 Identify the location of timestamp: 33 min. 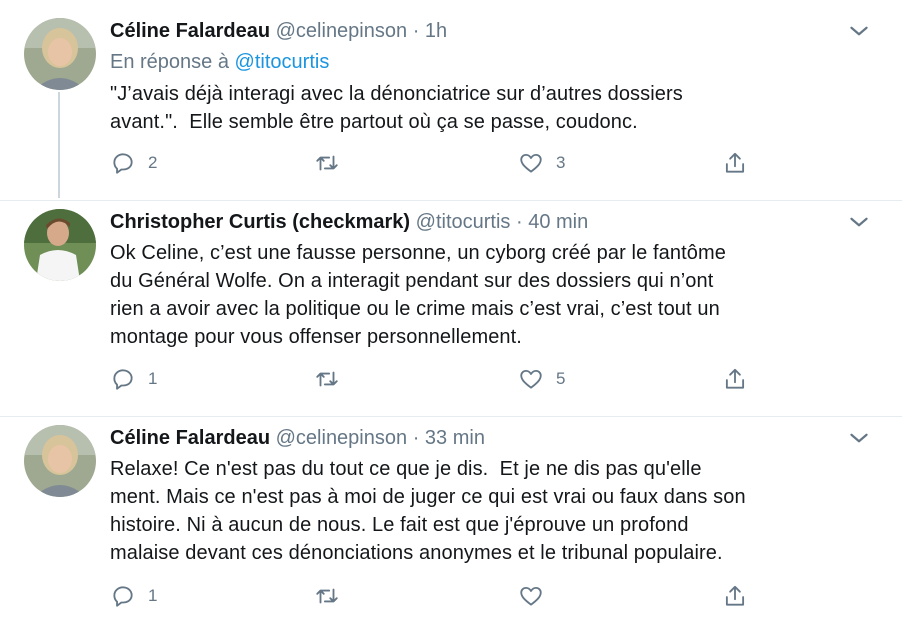
(455, 438).